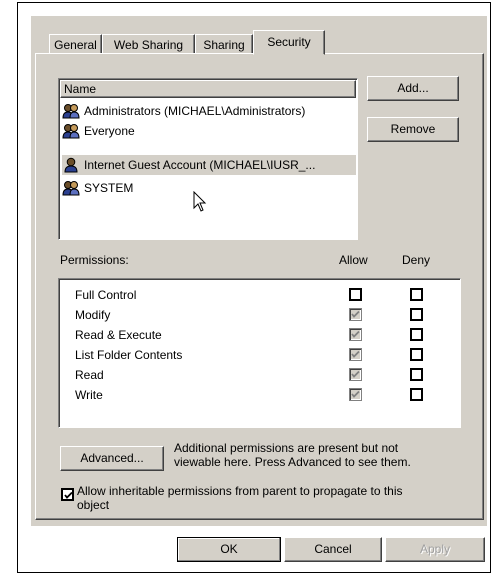  What do you see at coordinates (109, 188) in the screenshot?
I see `list-item-label: SYSTEM` at bounding box center [109, 188].